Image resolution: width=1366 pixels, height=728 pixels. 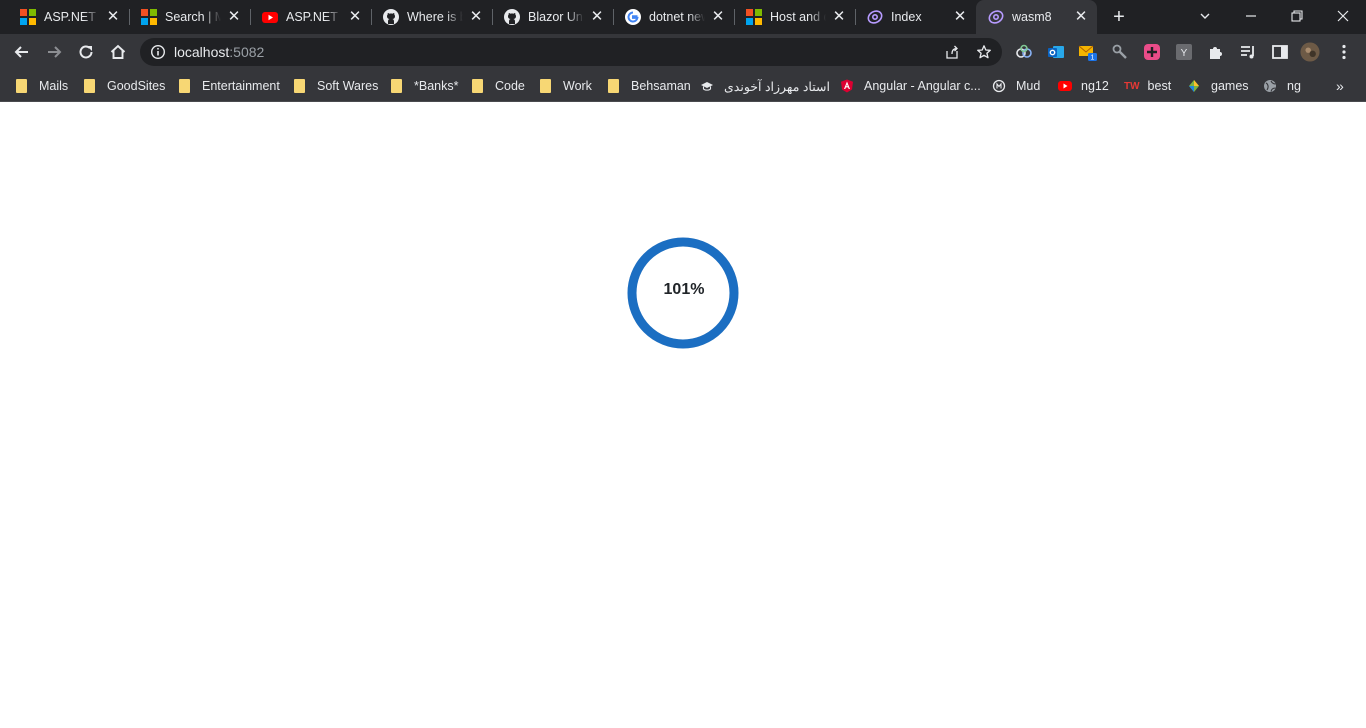 I want to click on tw-icon: TW, so click(x=1132, y=86).